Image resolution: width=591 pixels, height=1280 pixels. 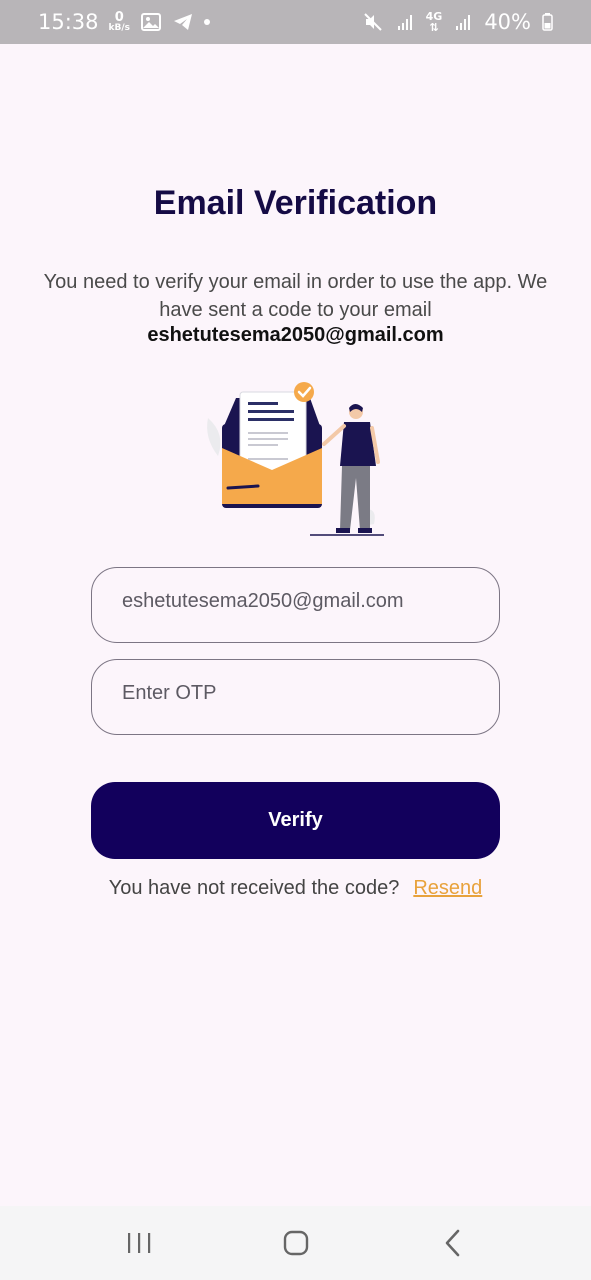 I want to click on otp-input: Enter OTP, so click(x=295, y=697).